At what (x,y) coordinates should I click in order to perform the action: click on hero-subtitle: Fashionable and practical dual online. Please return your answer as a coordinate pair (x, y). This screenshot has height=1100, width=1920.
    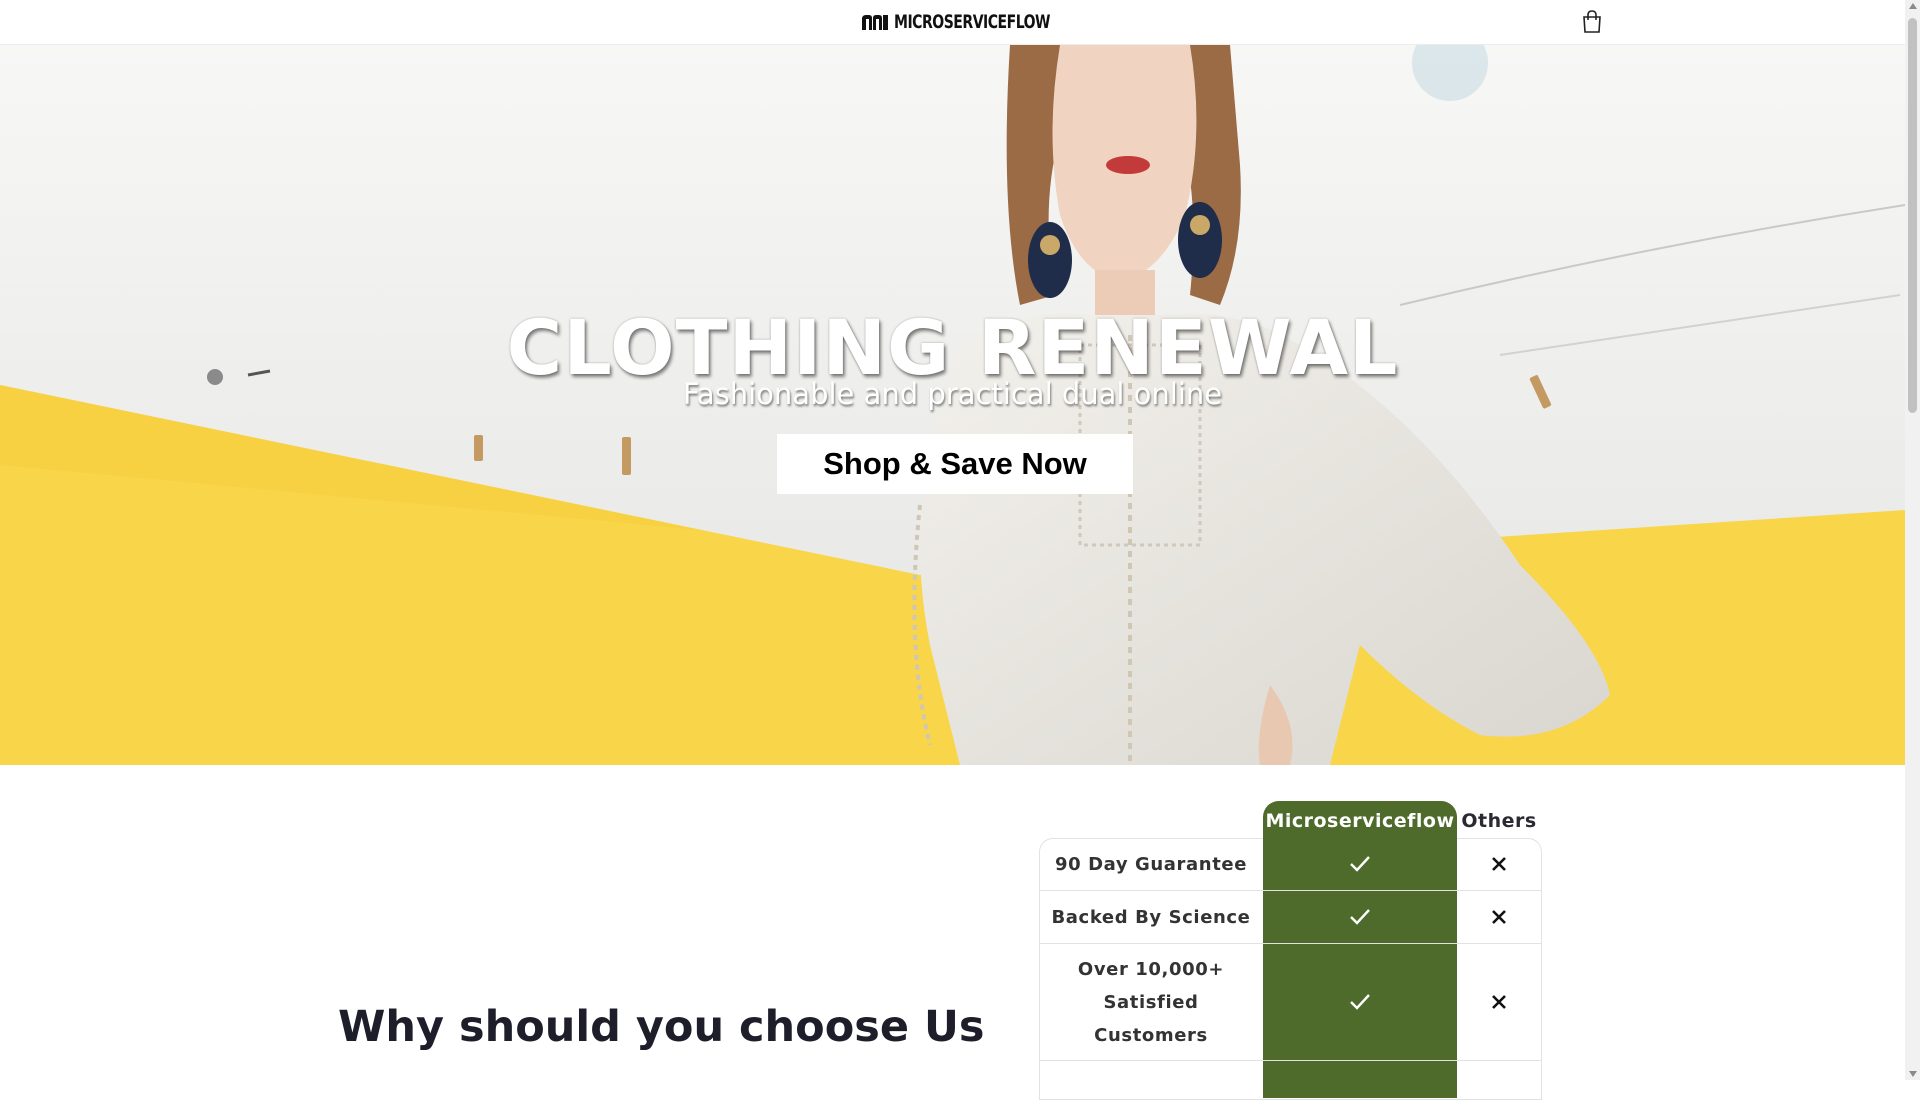
    Looking at the image, I should click on (952, 394).